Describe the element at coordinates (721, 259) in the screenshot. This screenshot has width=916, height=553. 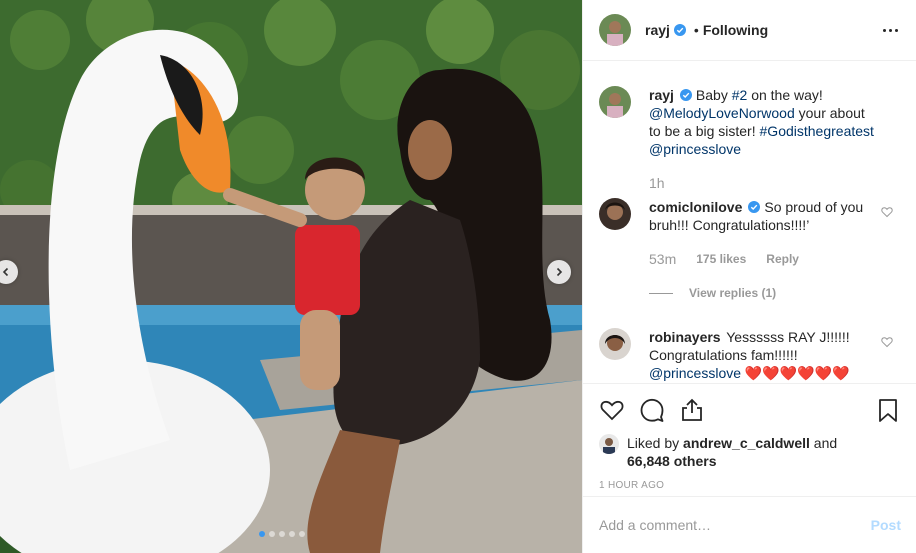
I see `comment-likes: 175 likes` at that location.